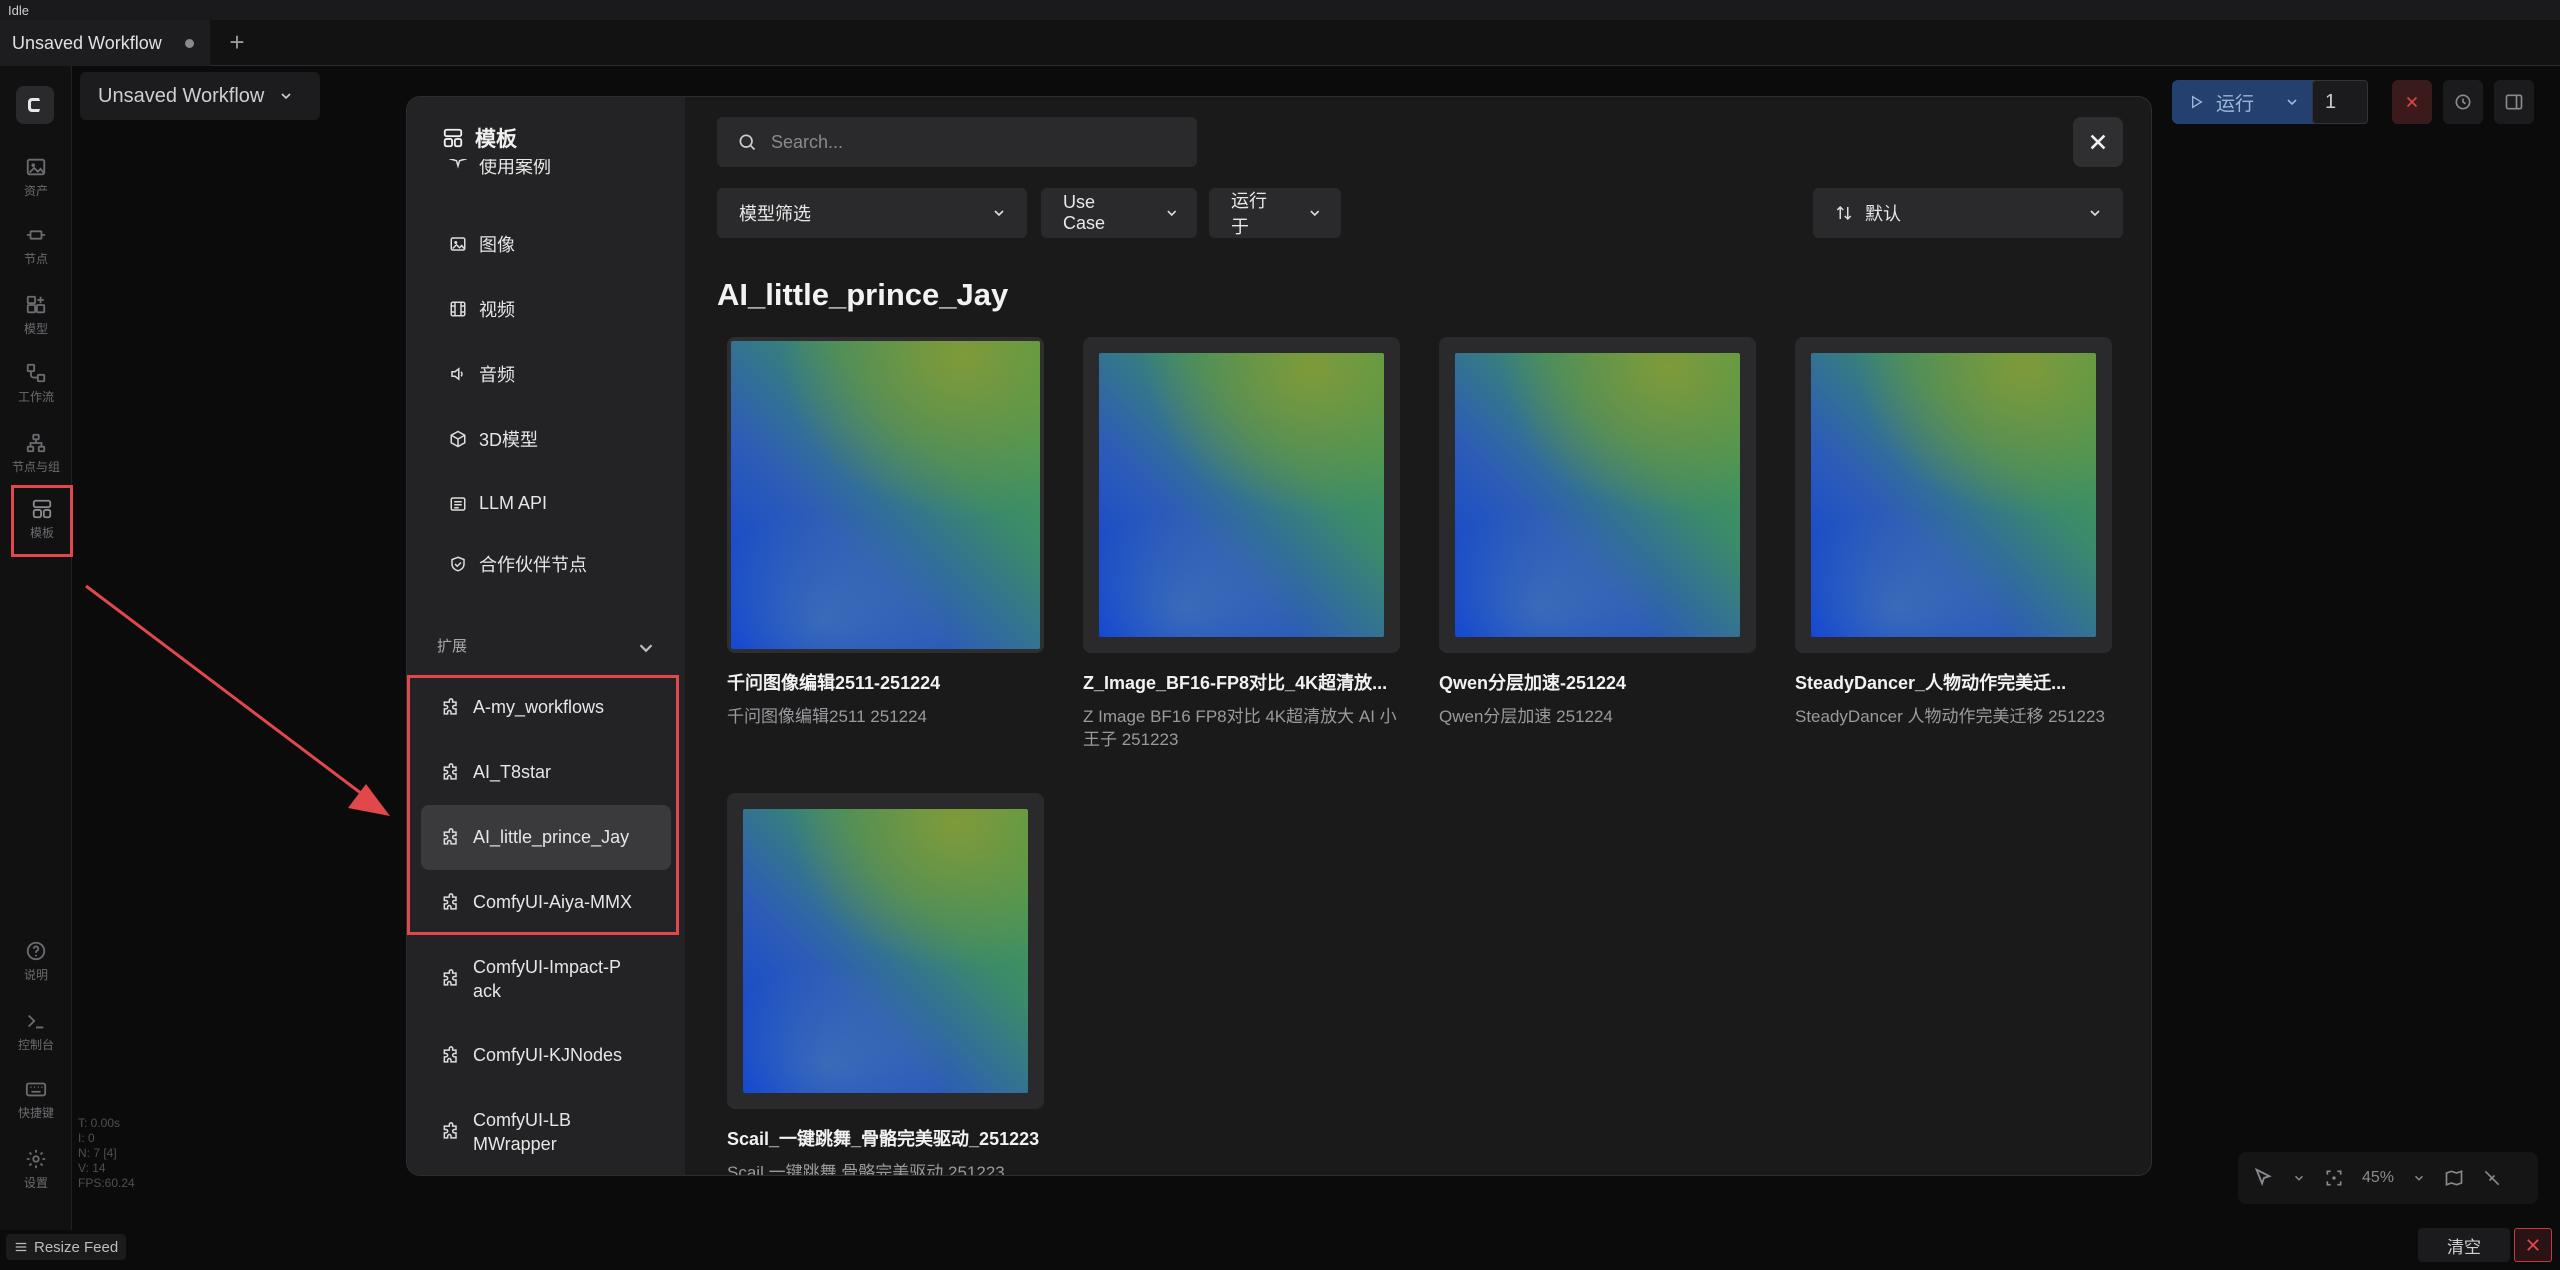 This screenshot has height=1270, width=2560. Describe the element at coordinates (36, 235) in the screenshot. I see `node-icon` at that location.